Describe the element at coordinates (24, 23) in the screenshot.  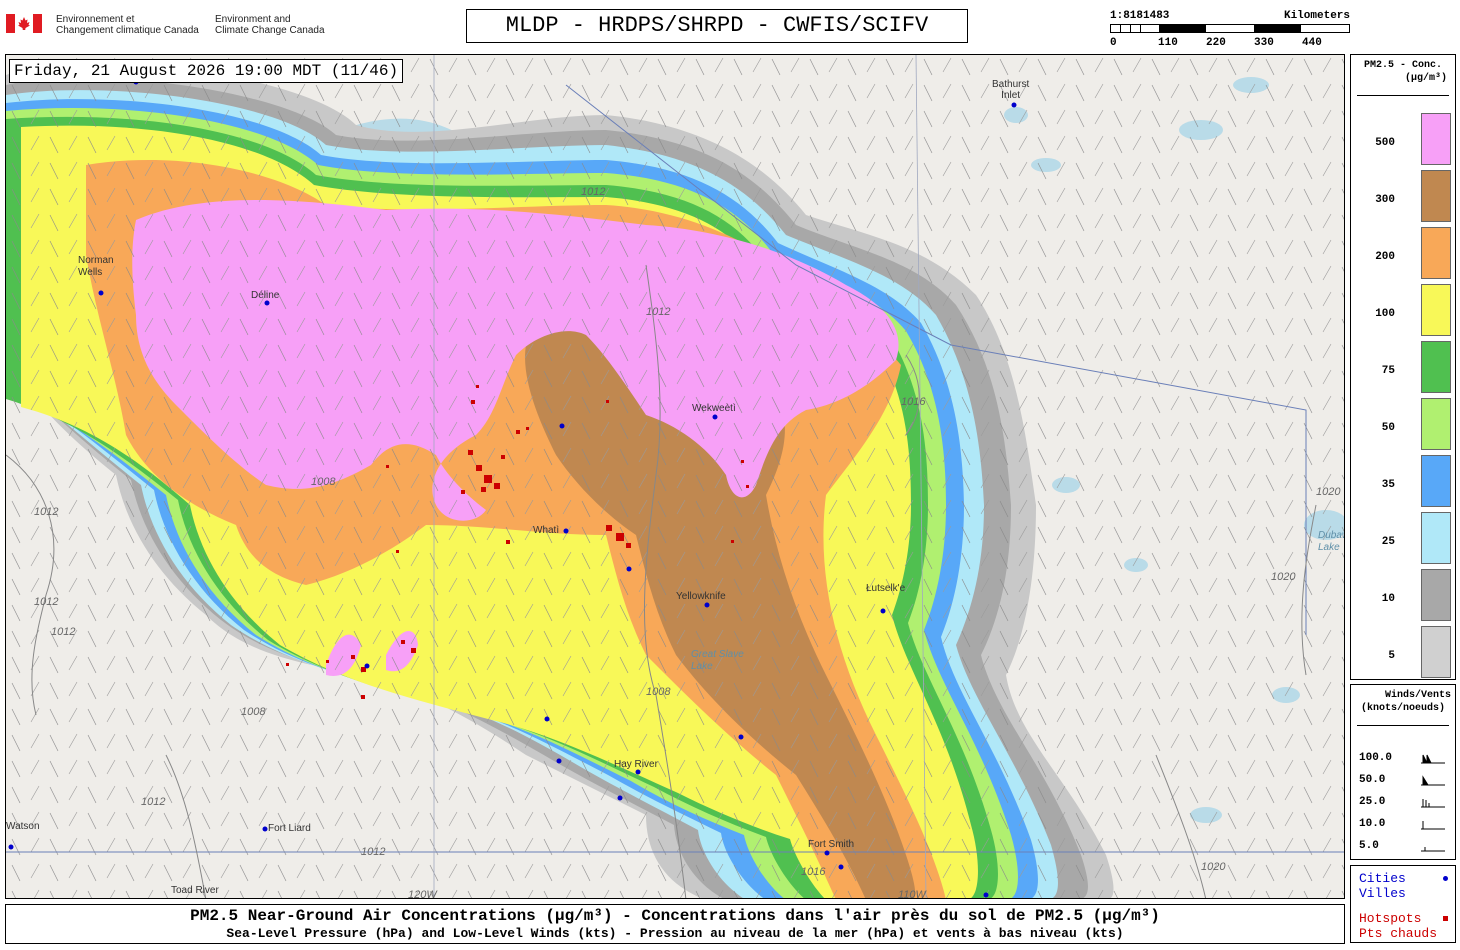
I see `canada-flag-icon` at that location.